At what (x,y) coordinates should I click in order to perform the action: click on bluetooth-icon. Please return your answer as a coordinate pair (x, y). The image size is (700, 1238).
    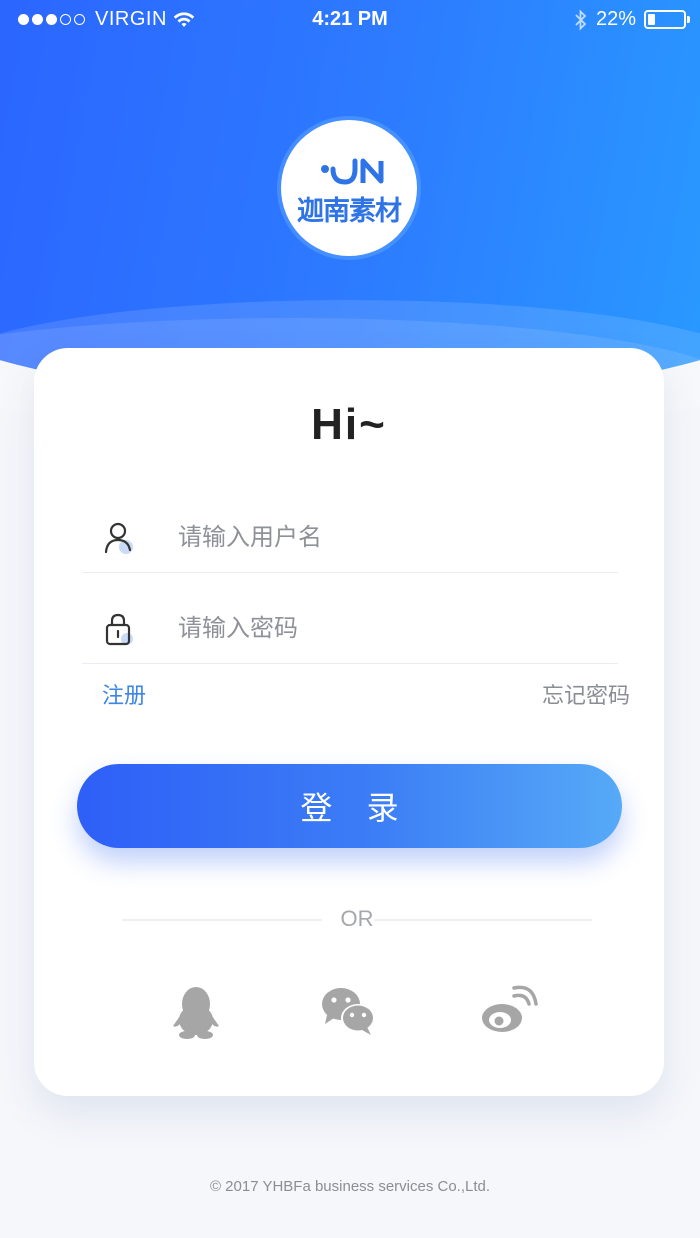
    Looking at the image, I should click on (581, 19).